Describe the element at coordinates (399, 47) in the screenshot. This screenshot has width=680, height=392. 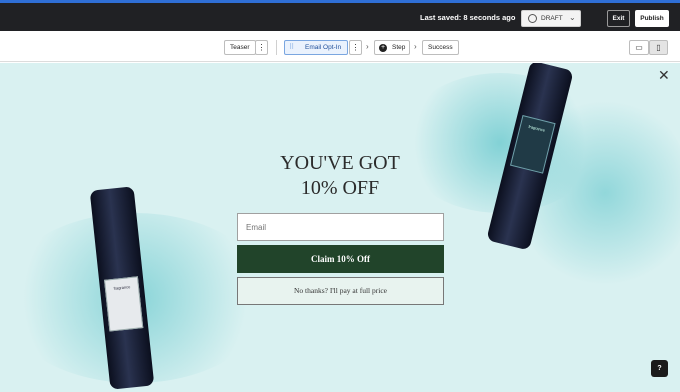
I see `add-step-label: Step` at that location.